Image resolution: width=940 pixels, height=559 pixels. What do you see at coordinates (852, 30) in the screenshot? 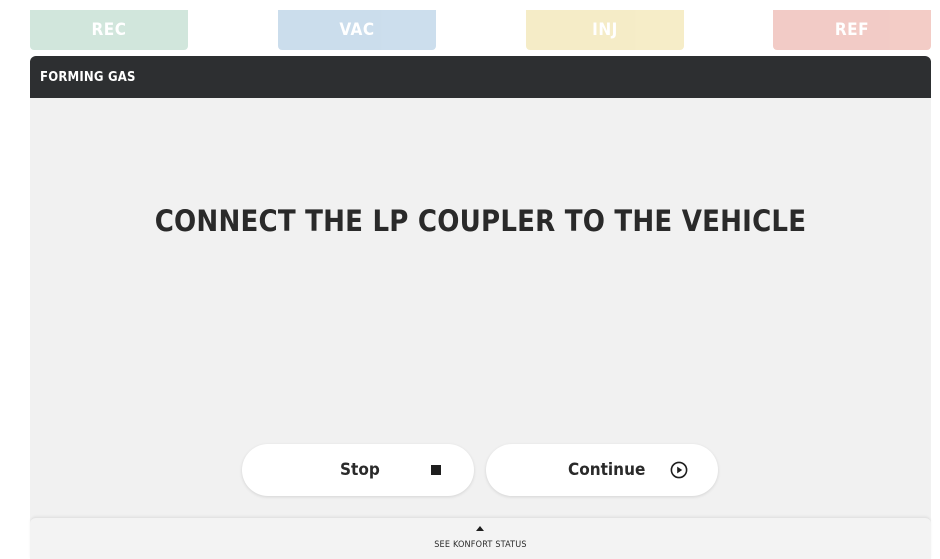
I see `tab-ref: REF` at bounding box center [852, 30].